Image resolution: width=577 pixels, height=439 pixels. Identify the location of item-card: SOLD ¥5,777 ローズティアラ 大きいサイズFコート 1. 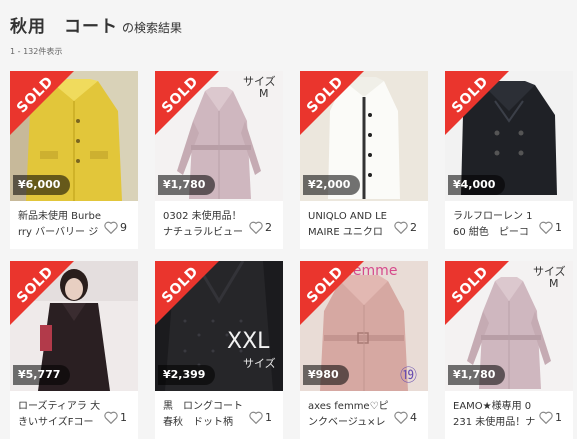
(74, 350).